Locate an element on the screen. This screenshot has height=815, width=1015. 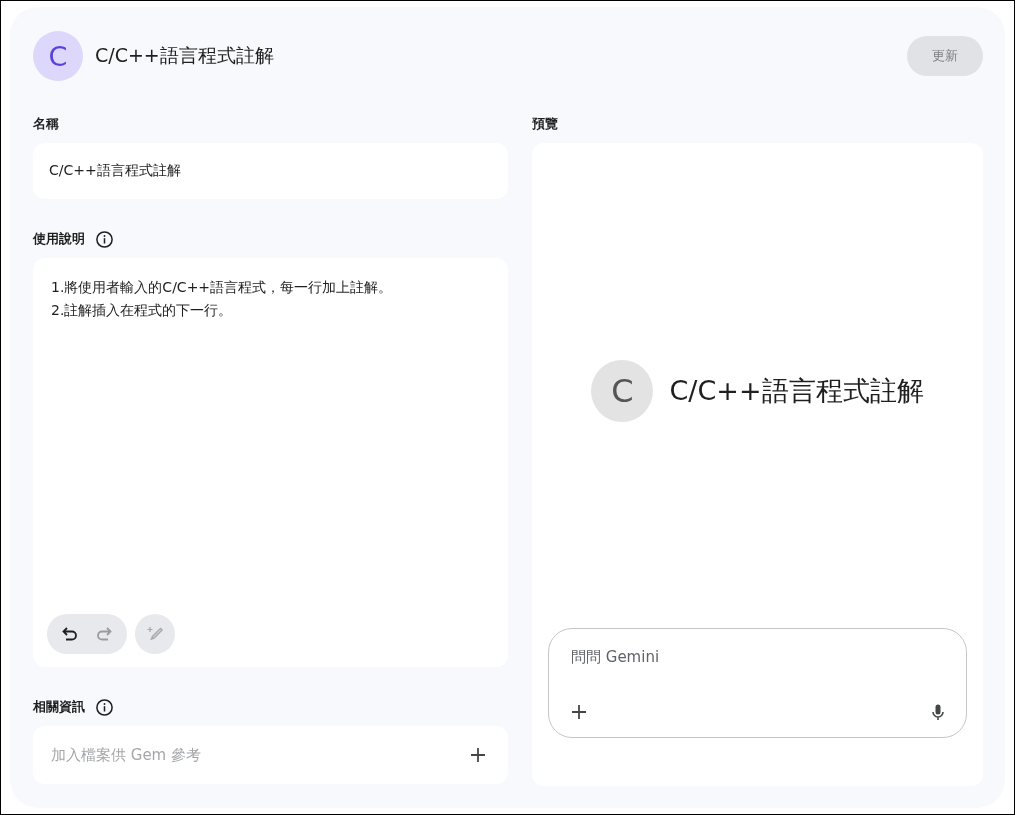
chat-input: 問問 Gemini is located at coordinates (758, 657).